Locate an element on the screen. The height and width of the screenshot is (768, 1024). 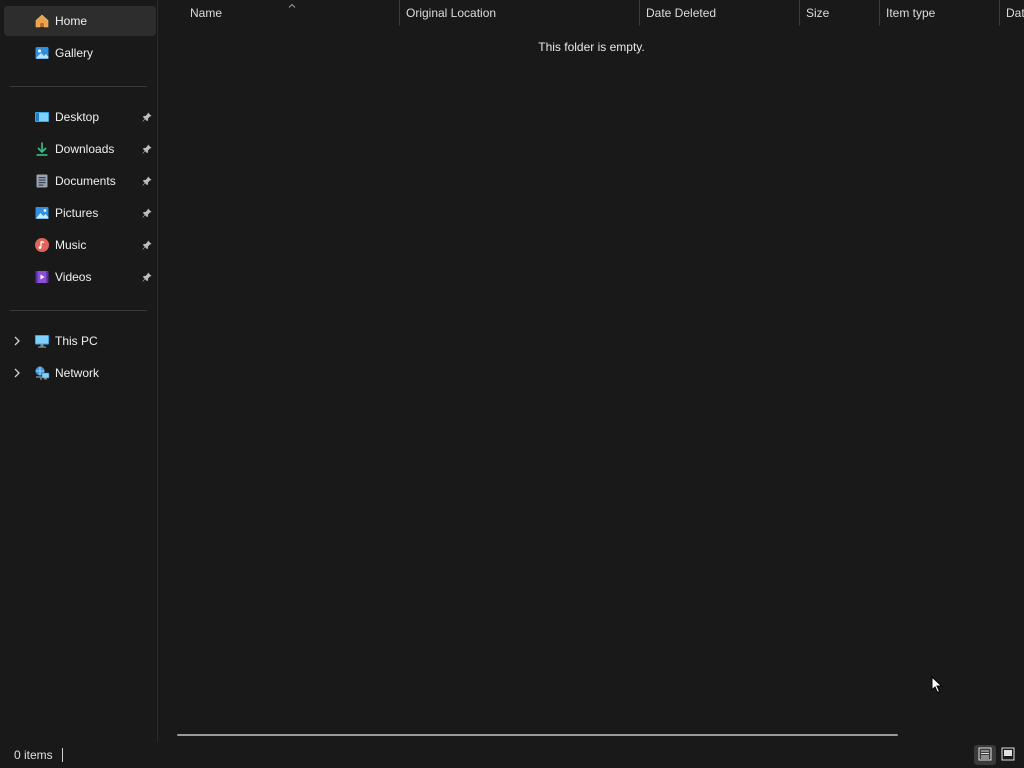
sidebar-item-home: Home is located at coordinates (80, 21).